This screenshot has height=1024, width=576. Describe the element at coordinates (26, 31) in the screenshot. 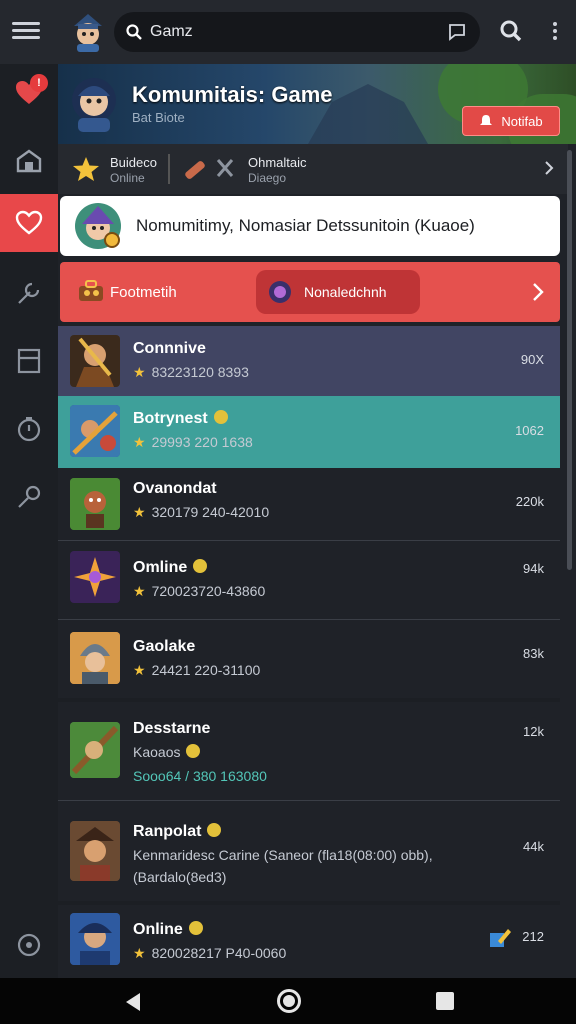

I see `menu-icon` at that location.